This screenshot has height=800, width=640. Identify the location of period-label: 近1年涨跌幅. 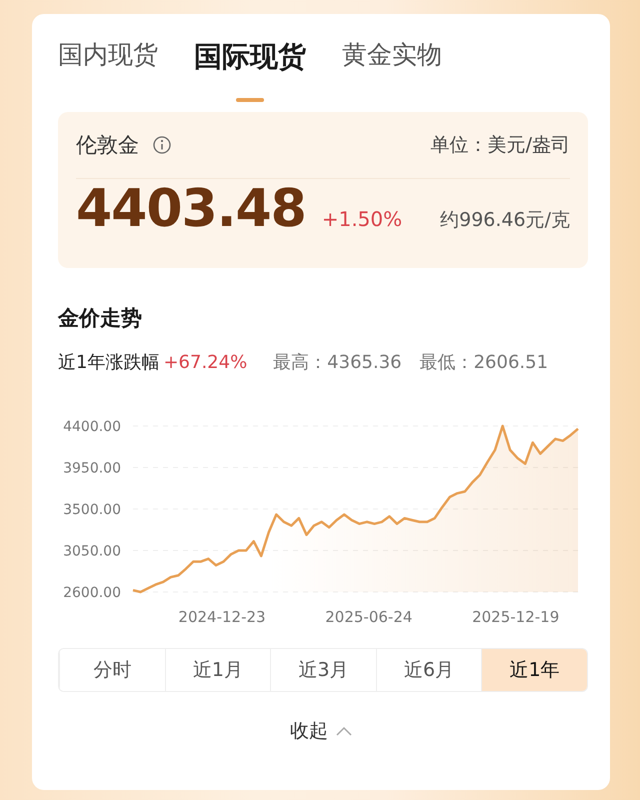
(109, 362).